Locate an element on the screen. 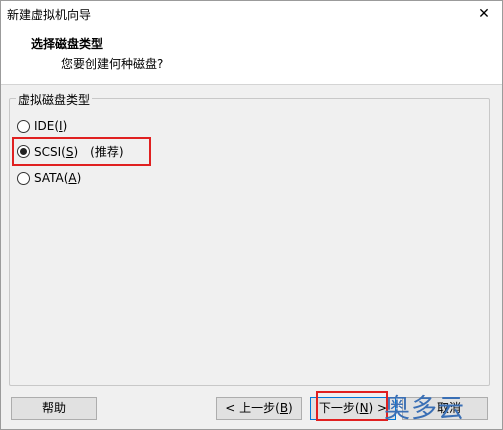 The height and width of the screenshot is (430, 503). page-subtitle: 您要创建何种磁盘? is located at coordinates (112, 64).